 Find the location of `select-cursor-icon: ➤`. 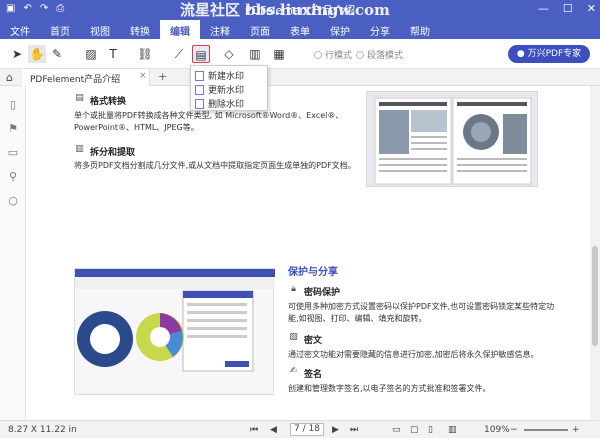

select-cursor-icon: ➤ is located at coordinates (17, 54).